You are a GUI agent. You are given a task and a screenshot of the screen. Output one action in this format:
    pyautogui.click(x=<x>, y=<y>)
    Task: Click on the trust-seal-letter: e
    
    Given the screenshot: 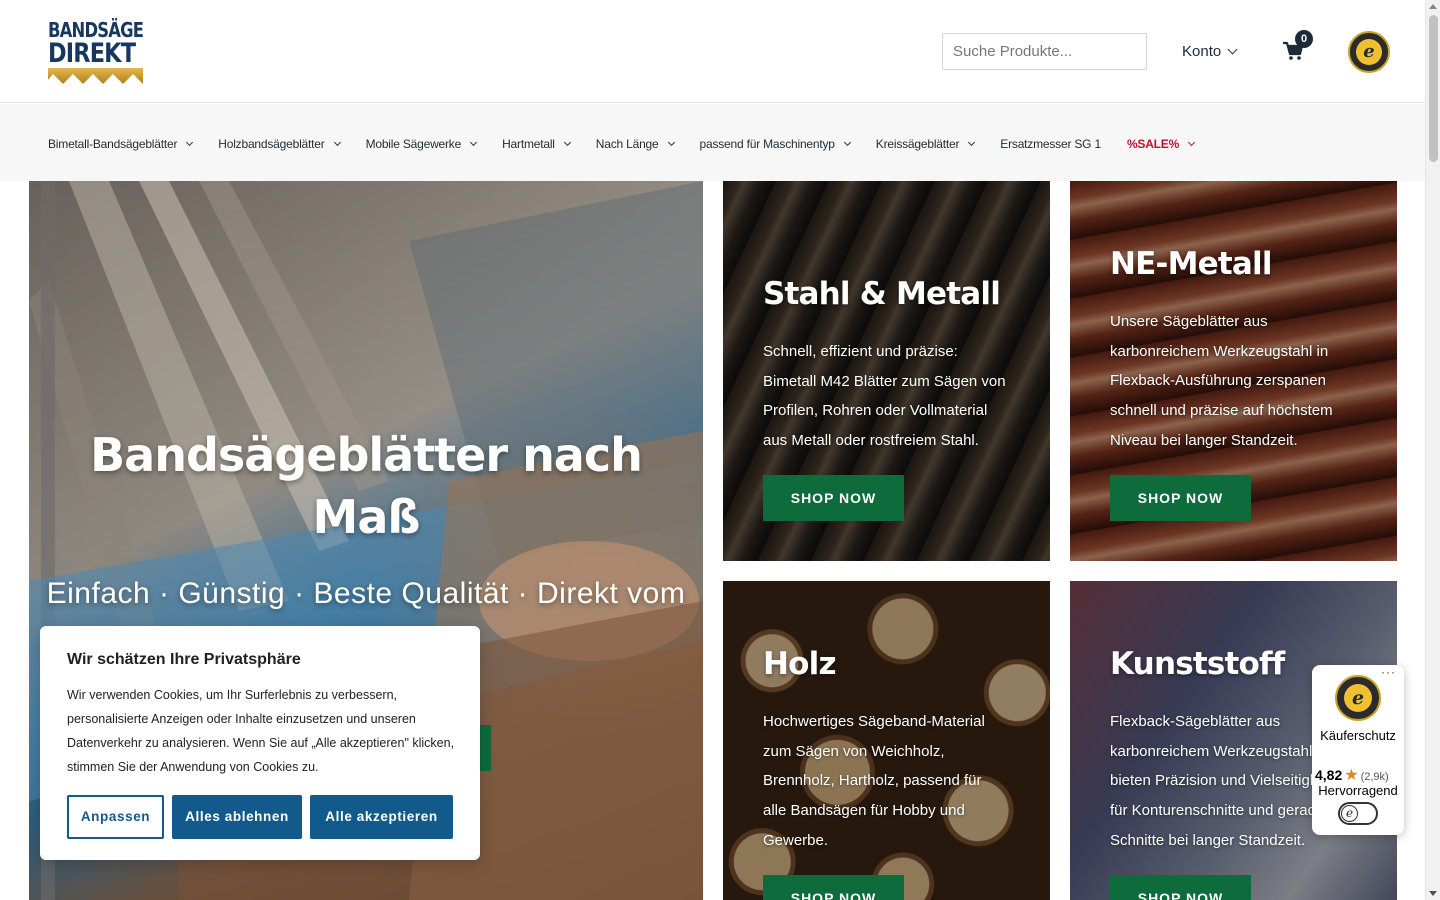 What is the action you would take?
    pyautogui.click(x=1369, y=52)
    